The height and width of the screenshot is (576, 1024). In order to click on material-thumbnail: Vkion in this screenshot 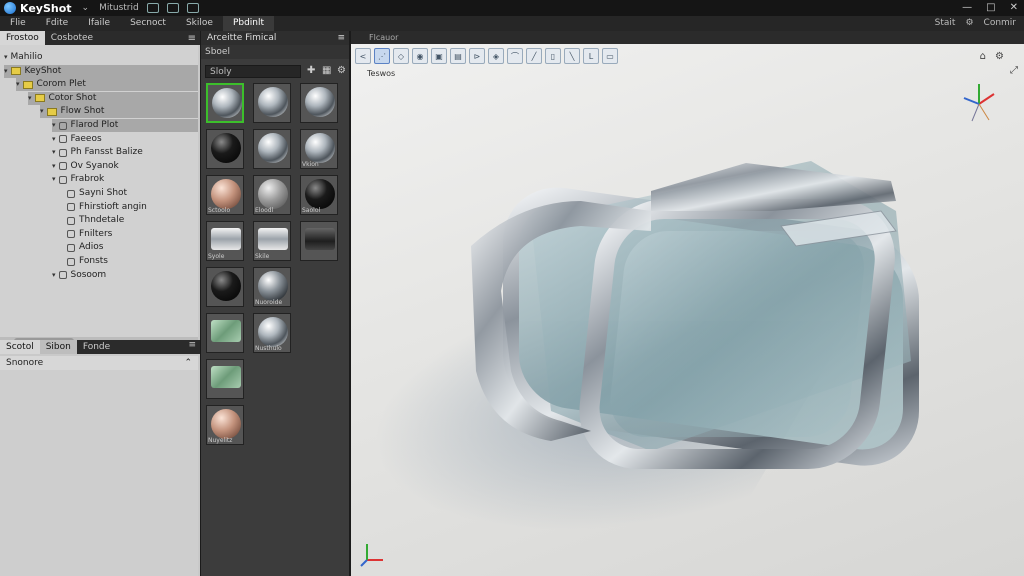, I will do `click(319, 149)`.